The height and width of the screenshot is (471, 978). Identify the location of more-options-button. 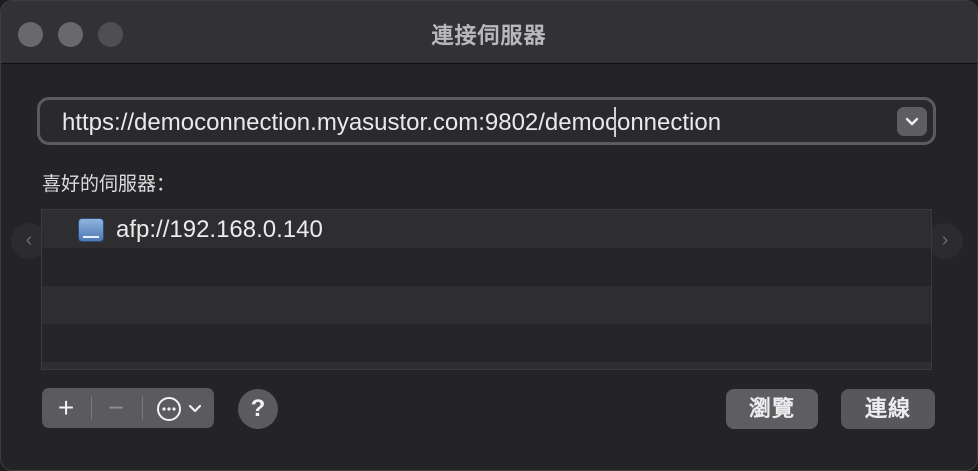
(179, 408).